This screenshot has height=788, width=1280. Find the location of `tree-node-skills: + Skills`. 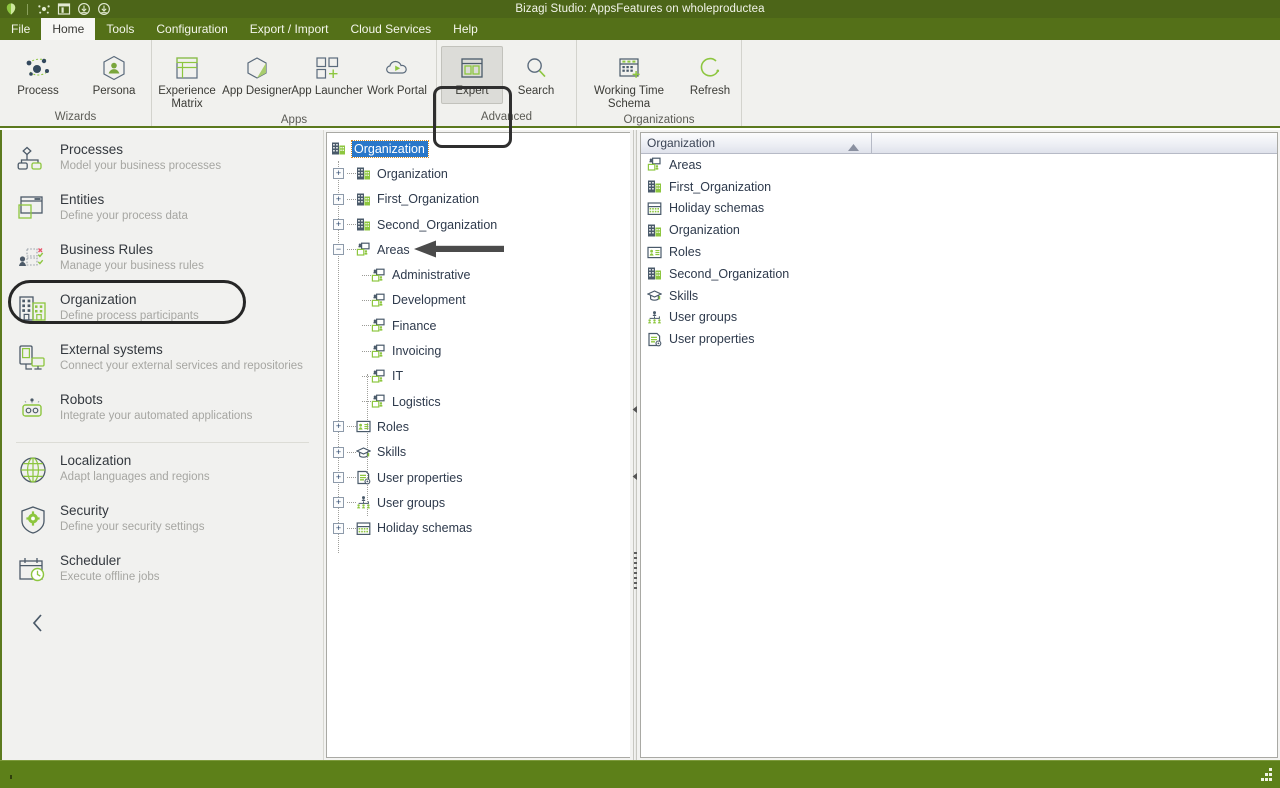

tree-node-skills: + Skills is located at coordinates (479, 452).